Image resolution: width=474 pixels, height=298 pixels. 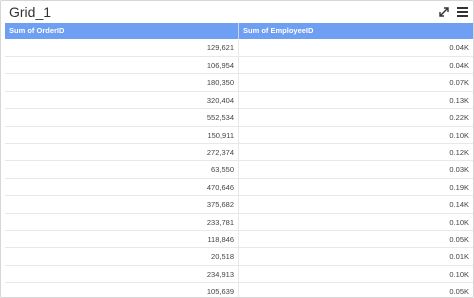 What do you see at coordinates (122, 152) in the screenshot?
I see `cell-sum-of-orderid: 272,374` at bounding box center [122, 152].